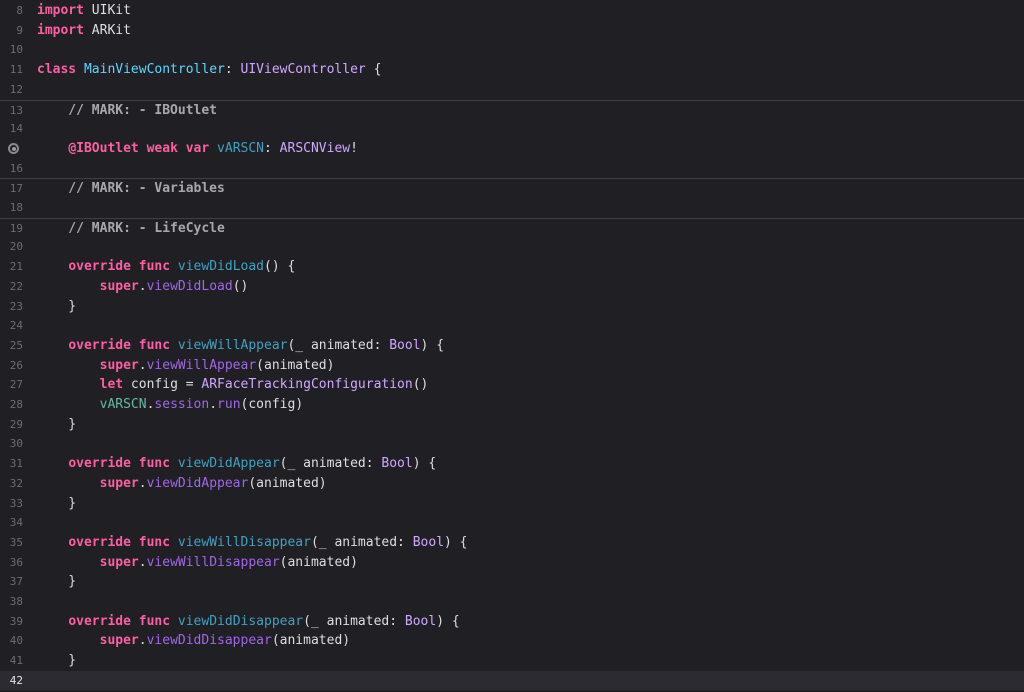 Image resolution: width=1024 pixels, height=692 pixels. Describe the element at coordinates (512, 11) in the screenshot. I see `code-line: 8 import UIKit` at that location.